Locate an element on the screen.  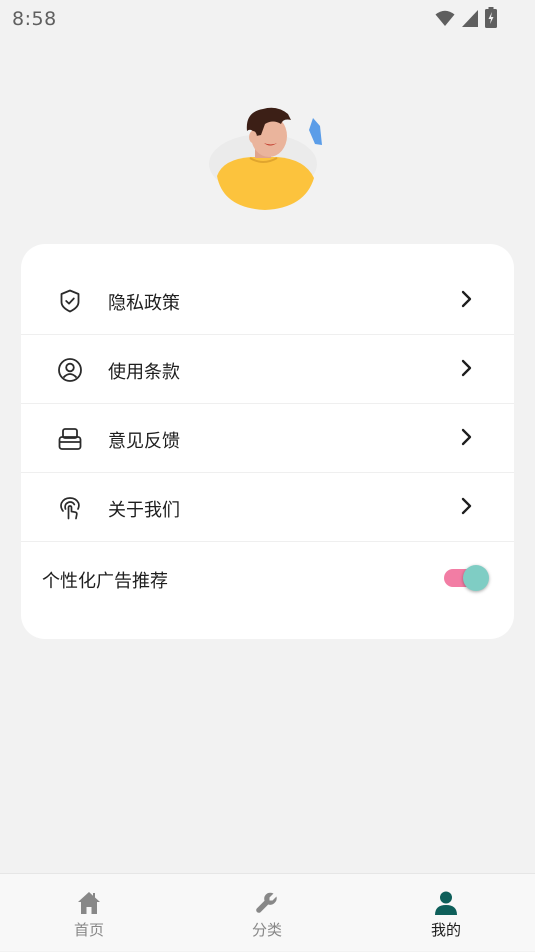
menu-item-feedback: 意见反馈 is located at coordinates (267, 438).